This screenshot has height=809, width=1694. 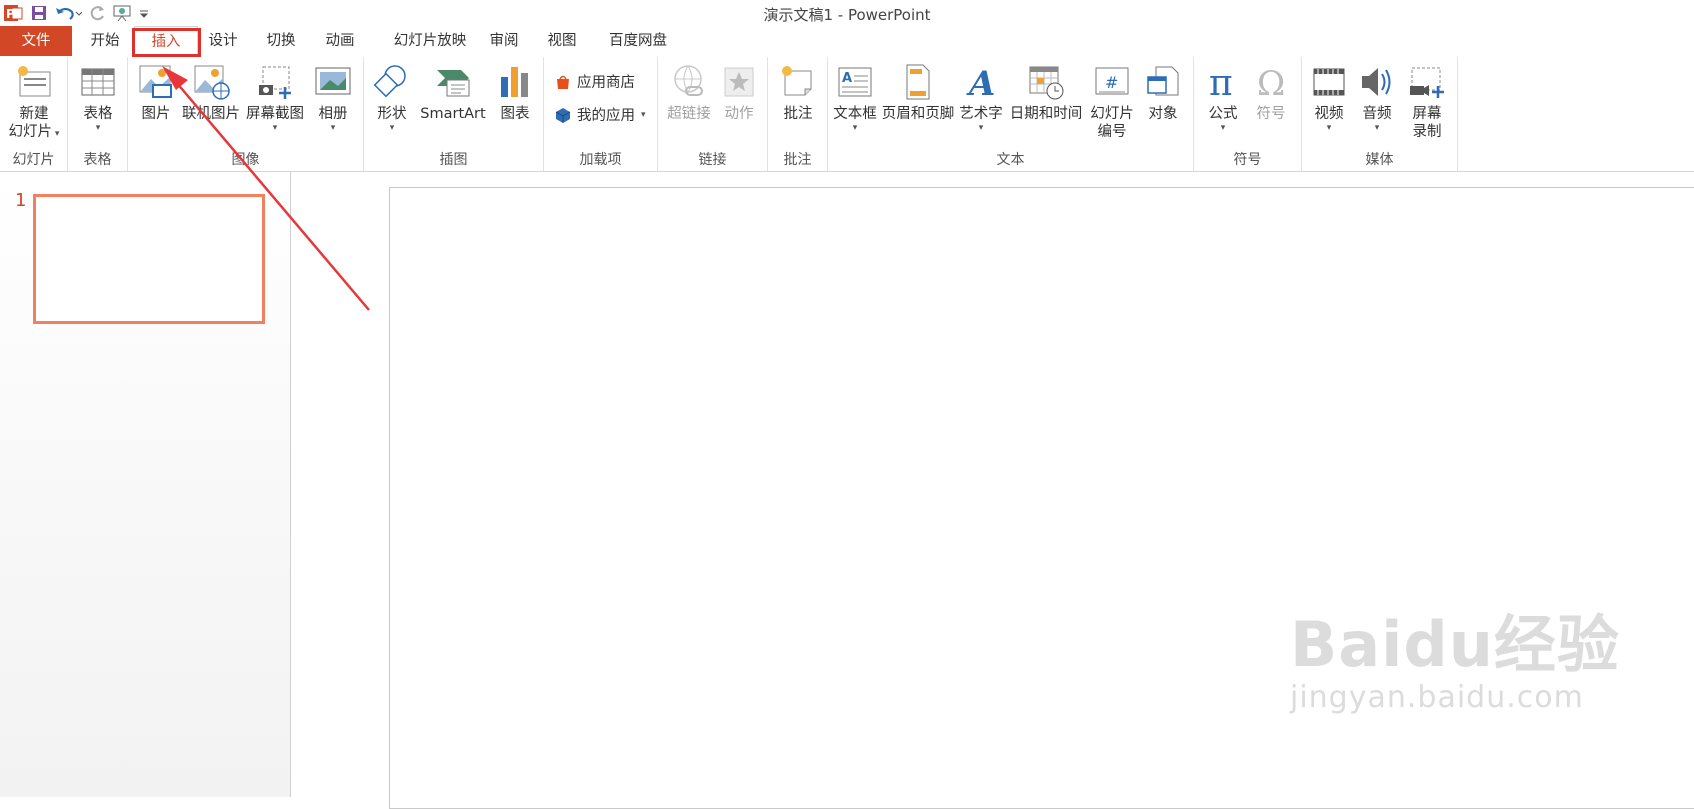 I want to click on audio-button: 音频 ▾, so click(x=1377, y=96).